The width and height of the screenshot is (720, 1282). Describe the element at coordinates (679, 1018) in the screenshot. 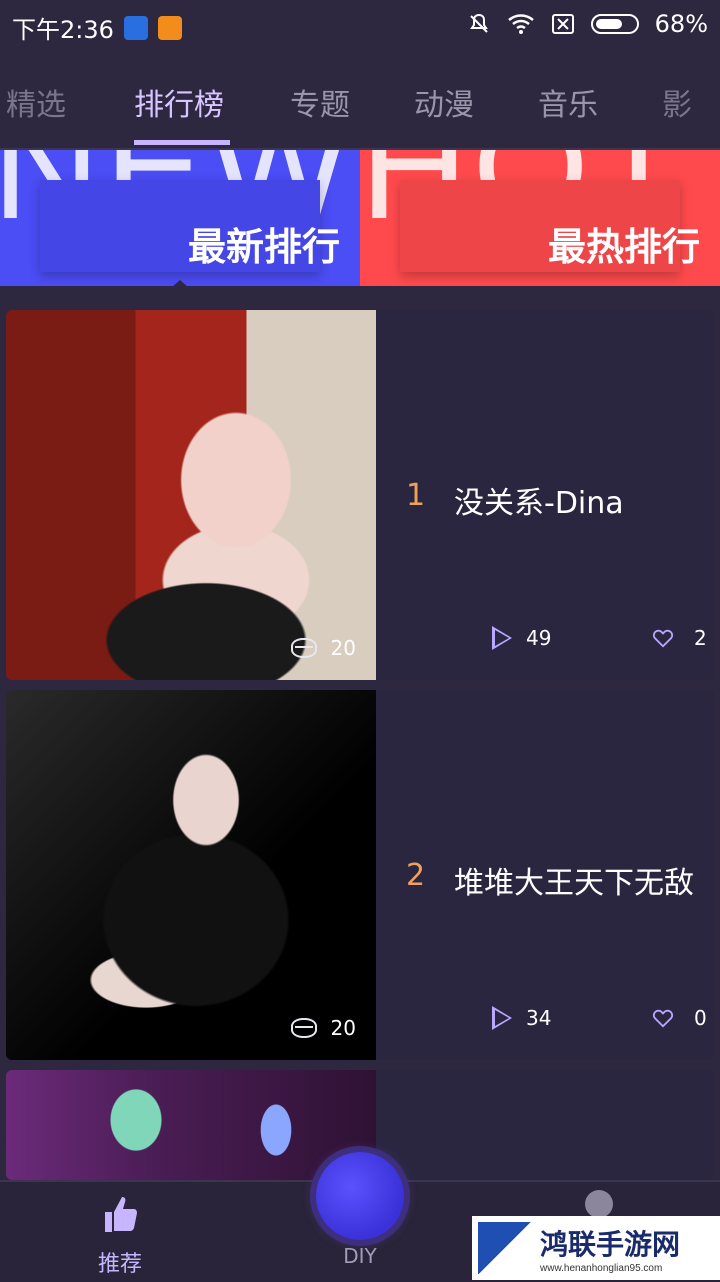

I see `like-stat: 0` at that location.